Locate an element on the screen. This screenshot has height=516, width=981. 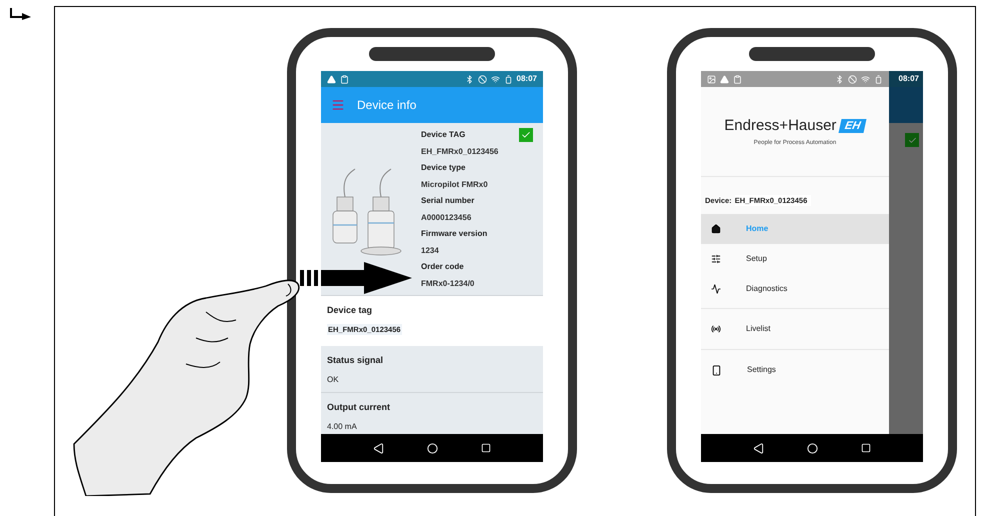
menu-item: Diagnostics is located at coordinates (795, 289).